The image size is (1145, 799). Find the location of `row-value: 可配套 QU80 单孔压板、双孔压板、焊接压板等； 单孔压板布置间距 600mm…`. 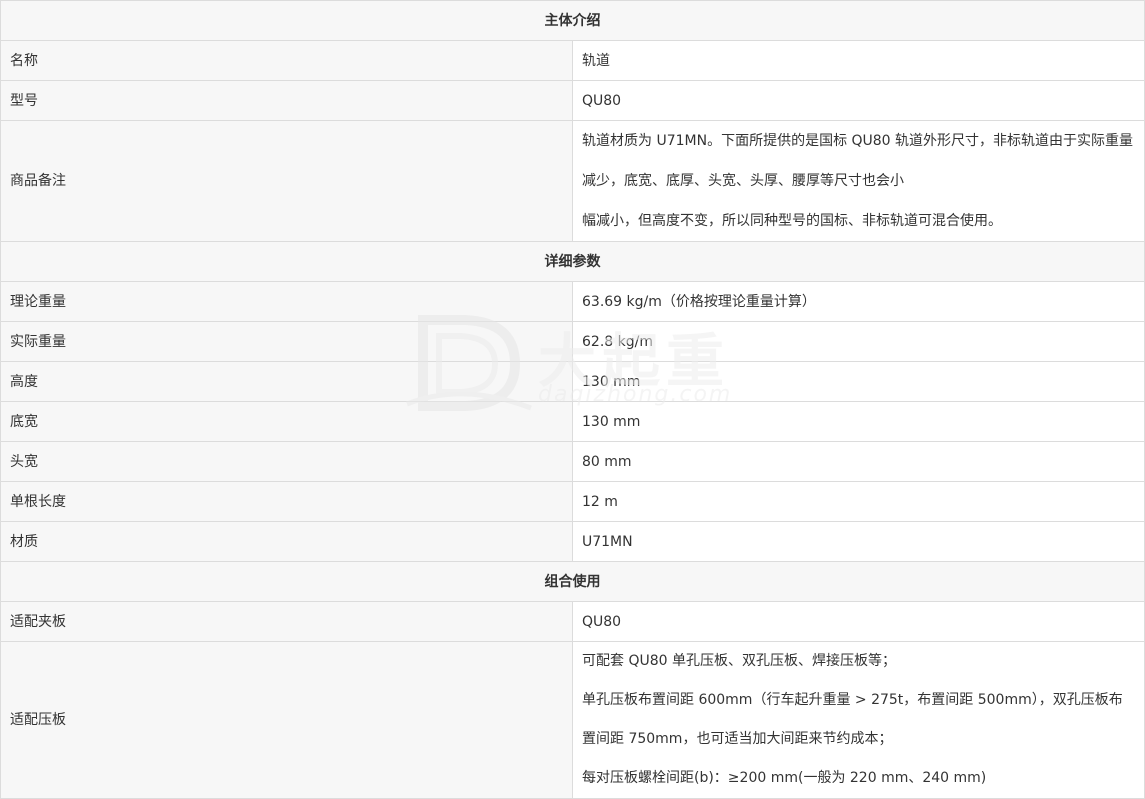

row-value: 可配套 QU80 单孔压板、双孔压板、焊接压板等； 单孔压板布置间距 600mm… is located at coordinates (858, 720).